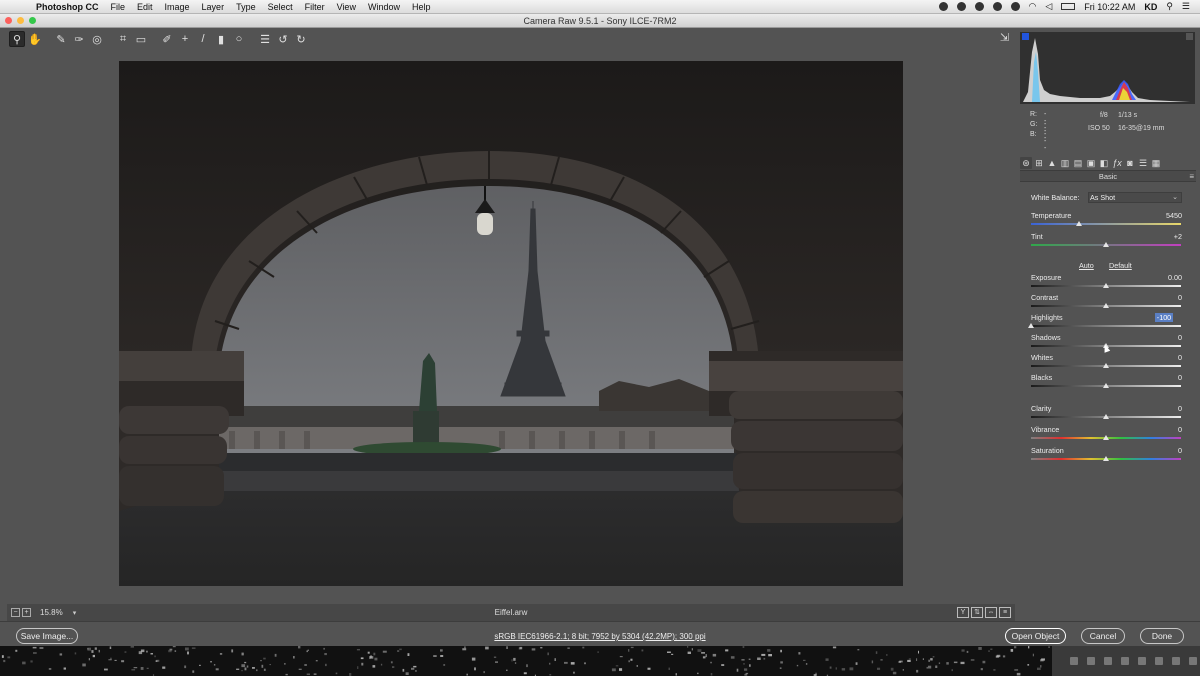 This screenshot has width=1200, height=676. What do you see at coordinates (177, 7) in the screenshot?
I see `menu-image: Image` at bounding box center [177, 7].